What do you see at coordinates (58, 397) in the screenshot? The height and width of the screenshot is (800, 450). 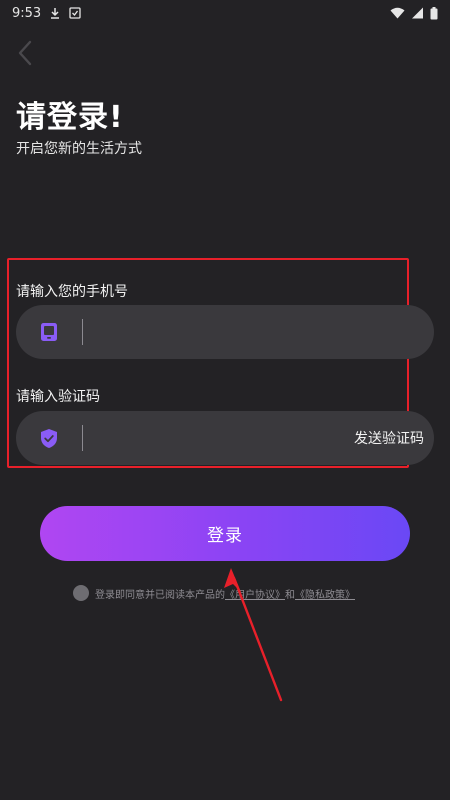 I see `code-field-label: 请输入验证码` at bounding box center [58, 397].